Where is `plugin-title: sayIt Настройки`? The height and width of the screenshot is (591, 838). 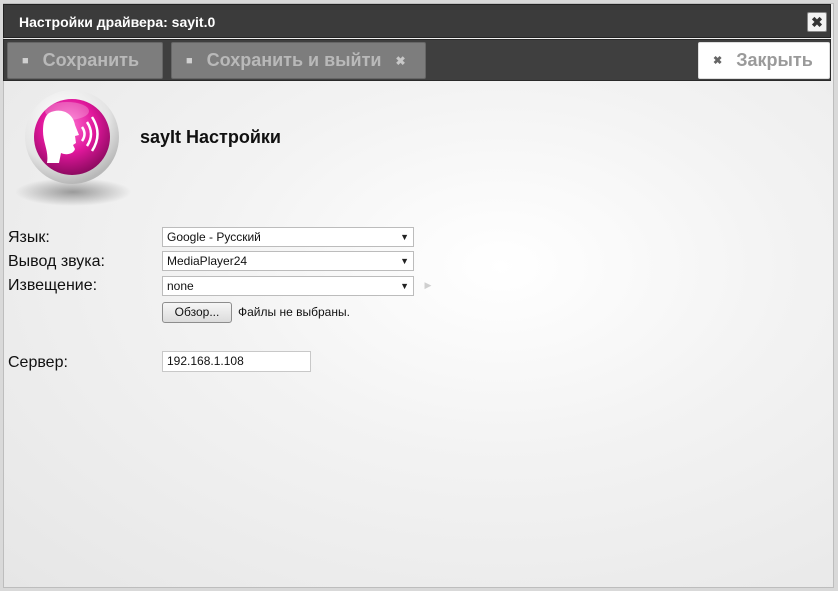 plugin-title: sayIt Настройки is located at coordinates (210, 137).